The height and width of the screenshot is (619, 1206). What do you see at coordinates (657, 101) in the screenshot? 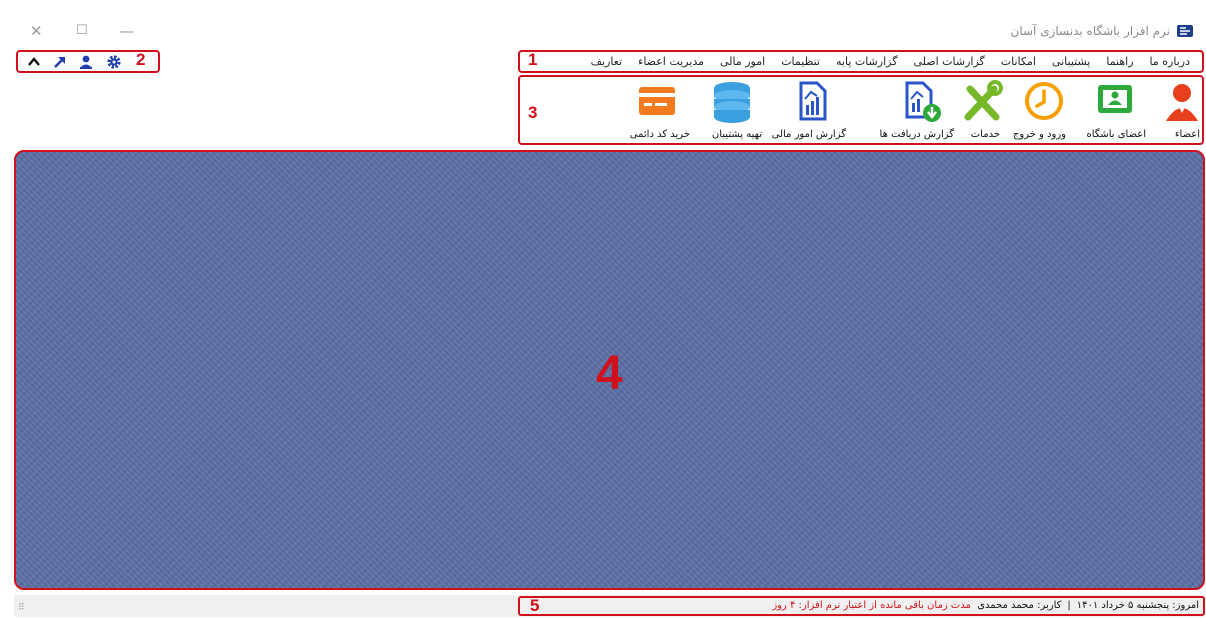
I see `credit-card-icon` at bounding box center [657, 101].